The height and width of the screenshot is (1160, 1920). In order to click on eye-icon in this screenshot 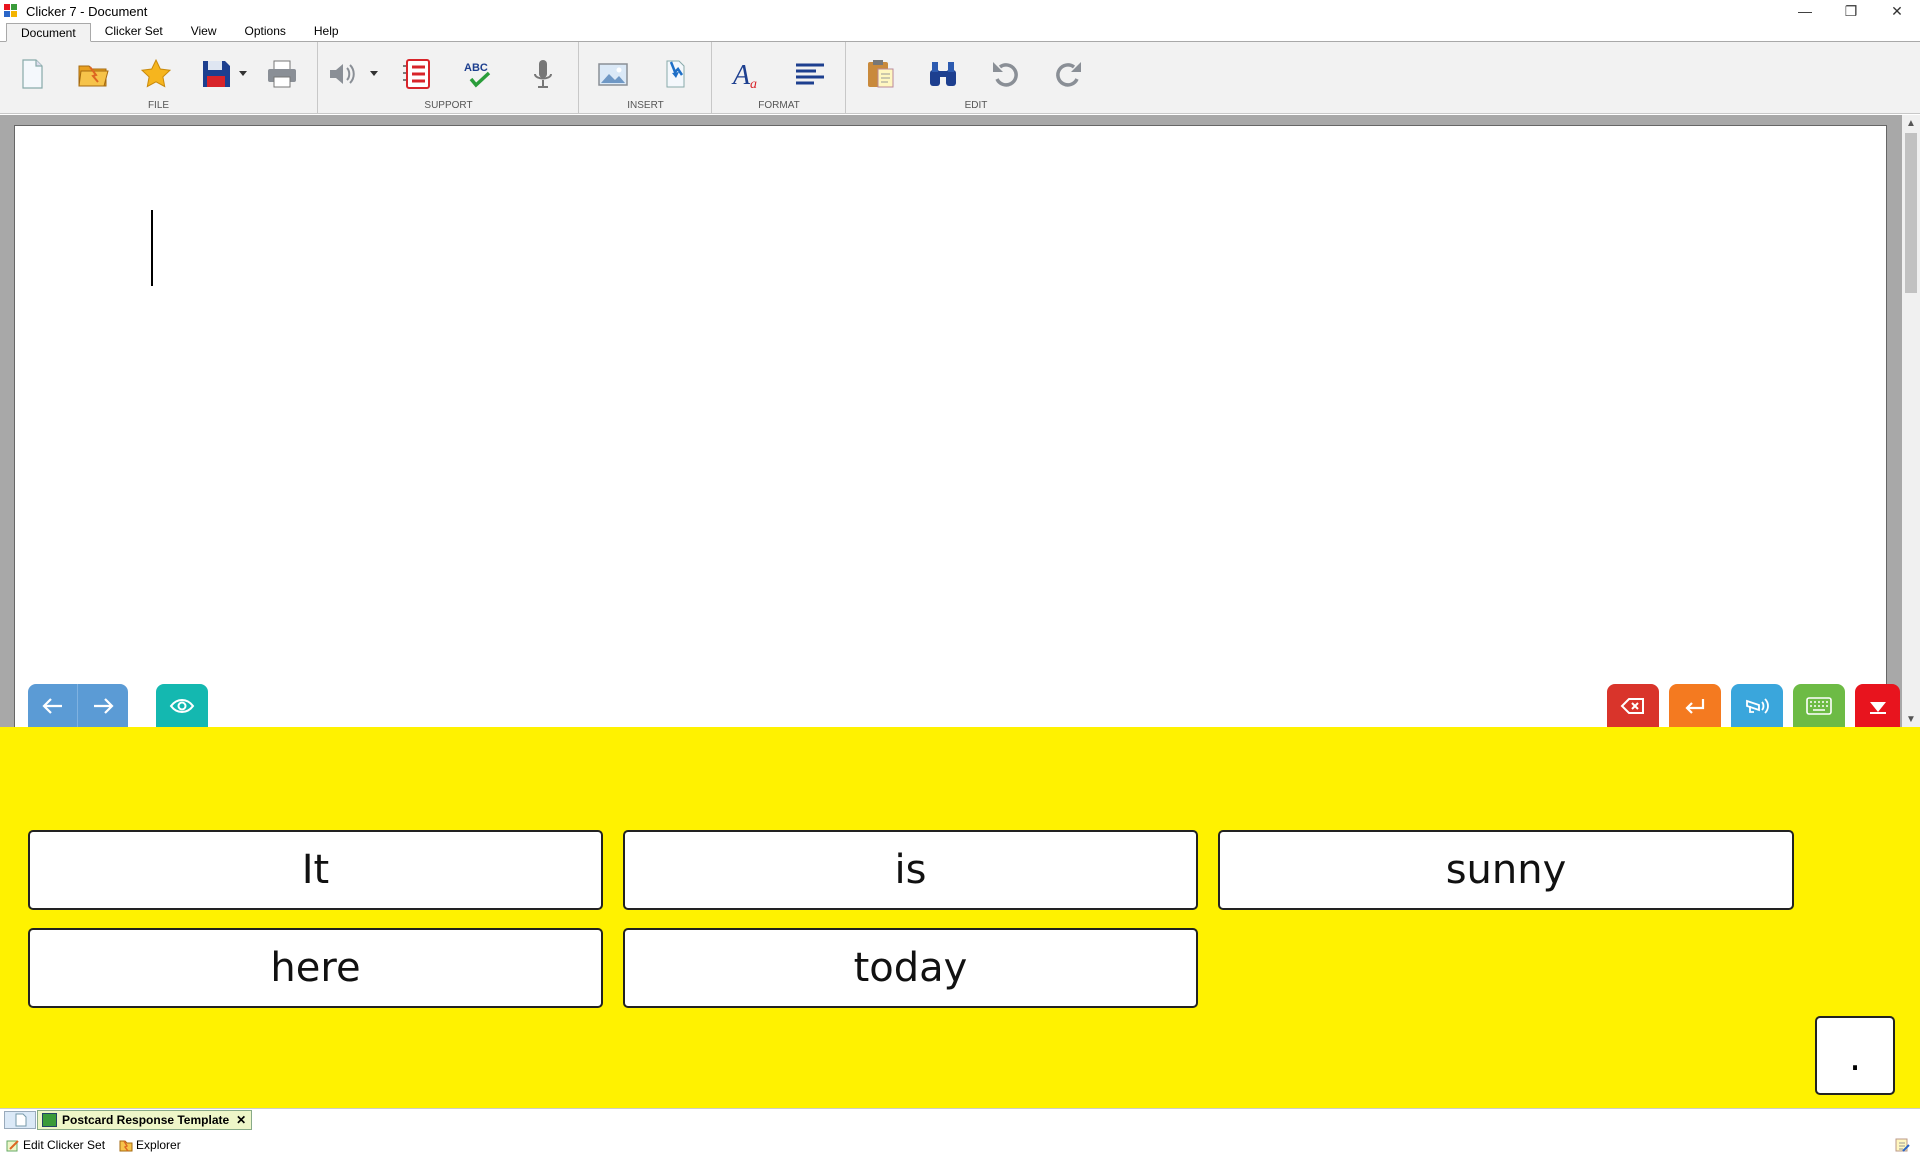, I will do `click(182, 705)`.